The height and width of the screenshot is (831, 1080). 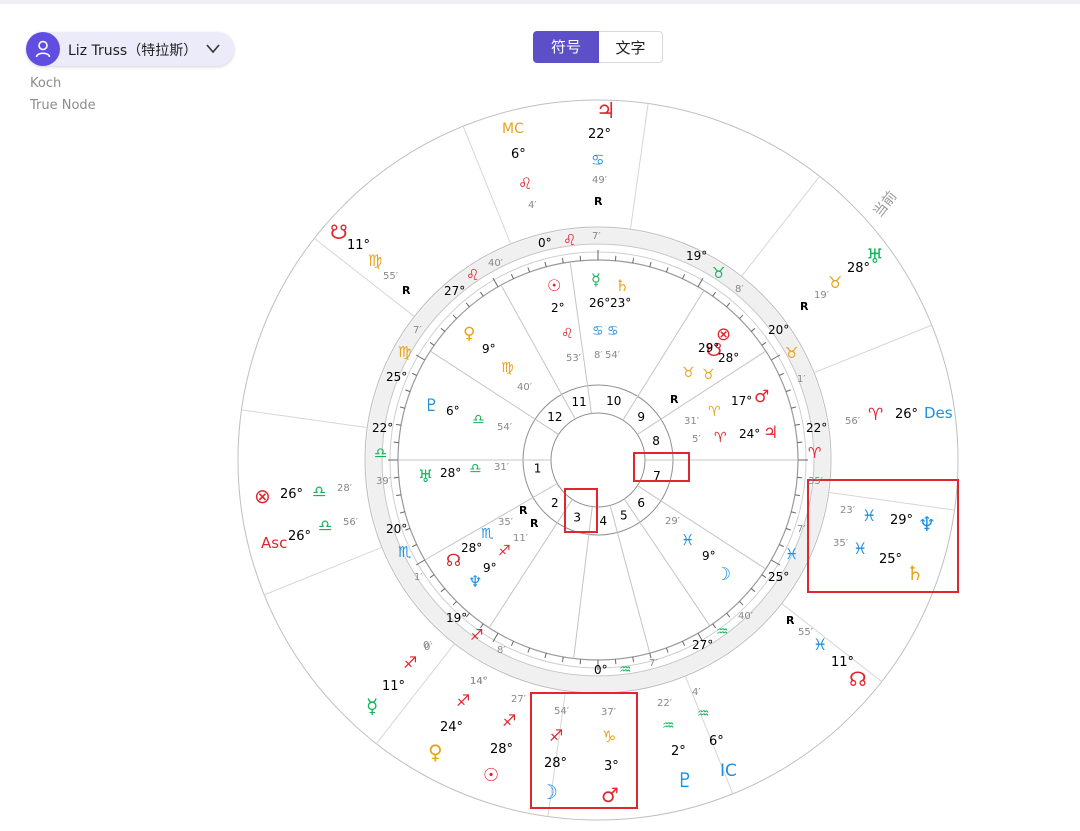 I want to click on transit-fortune-sign: ♎, so click(x=319, y=491).